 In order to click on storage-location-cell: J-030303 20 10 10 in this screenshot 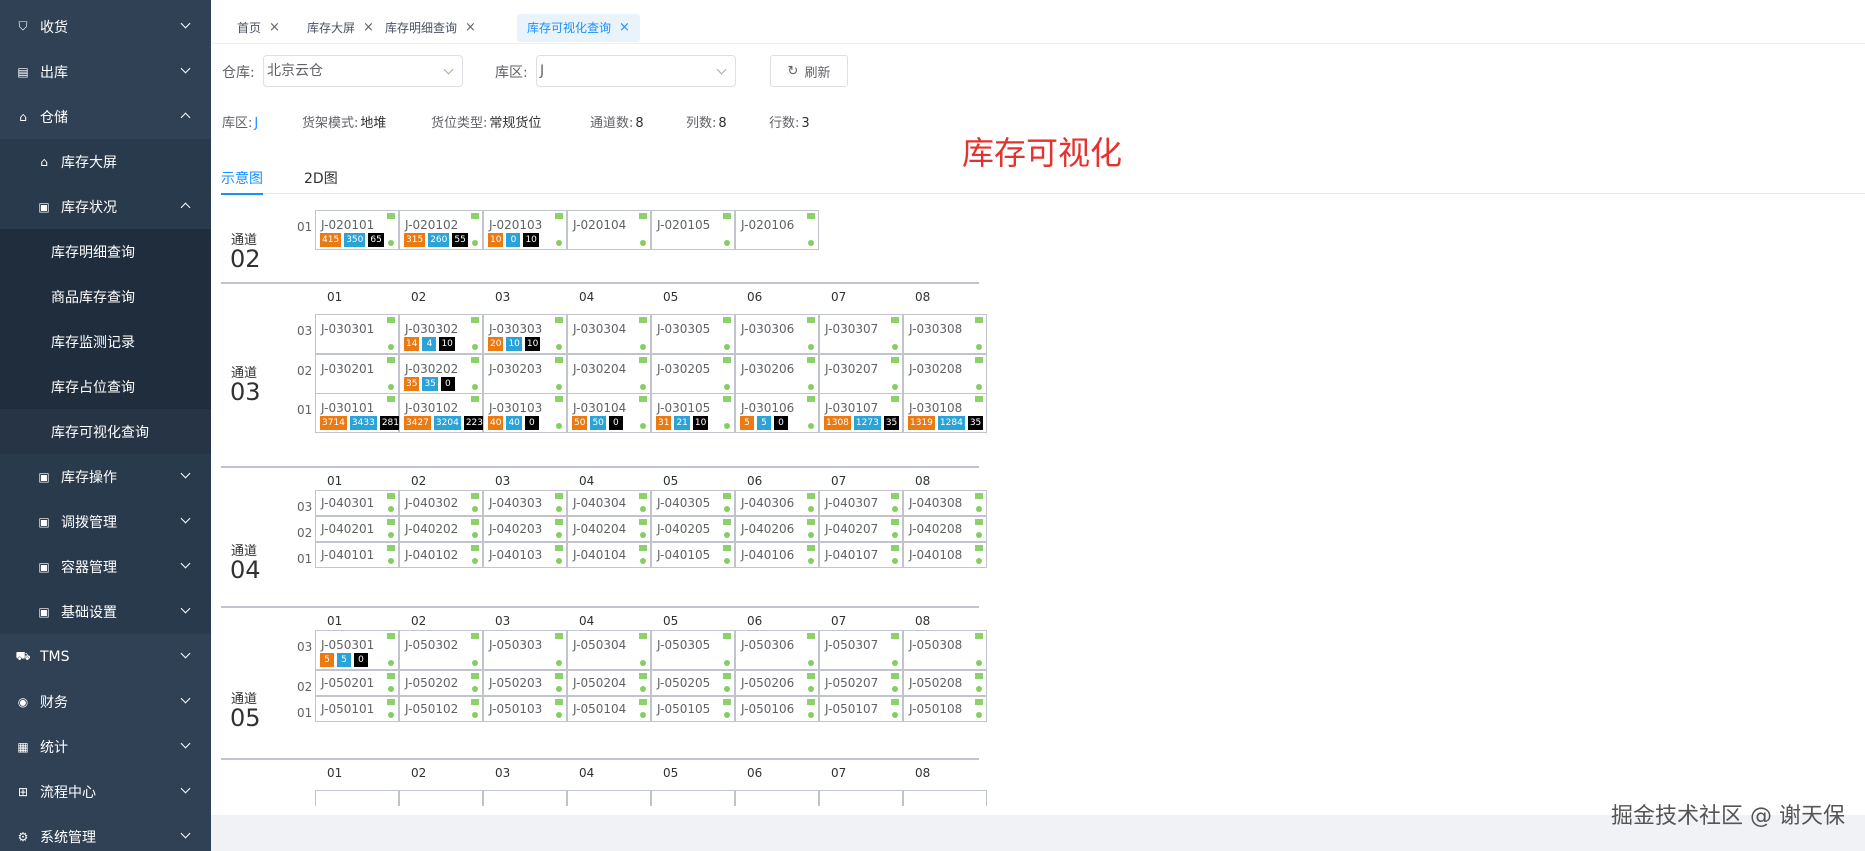, I will do `click(525, 334)`.